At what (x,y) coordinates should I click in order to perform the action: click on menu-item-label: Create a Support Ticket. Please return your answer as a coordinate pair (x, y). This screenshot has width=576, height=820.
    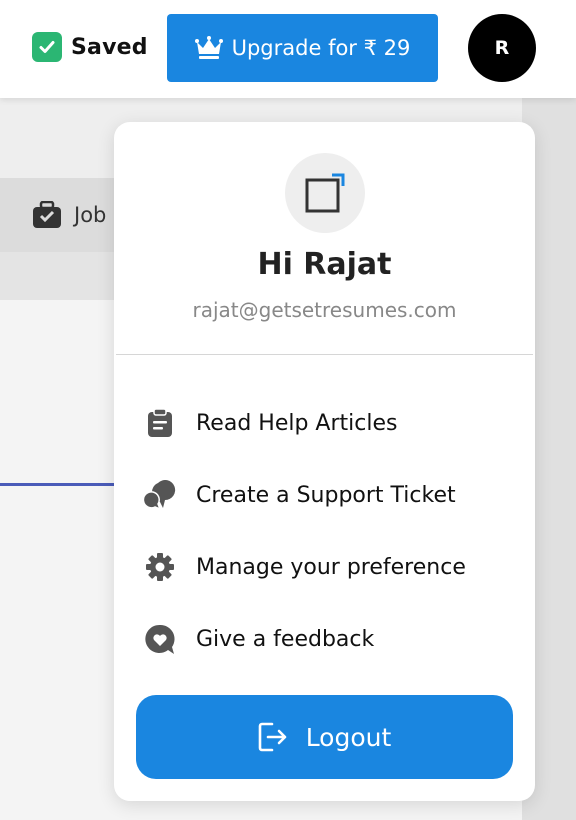
    Looking at the image, I should click on (326, 495).